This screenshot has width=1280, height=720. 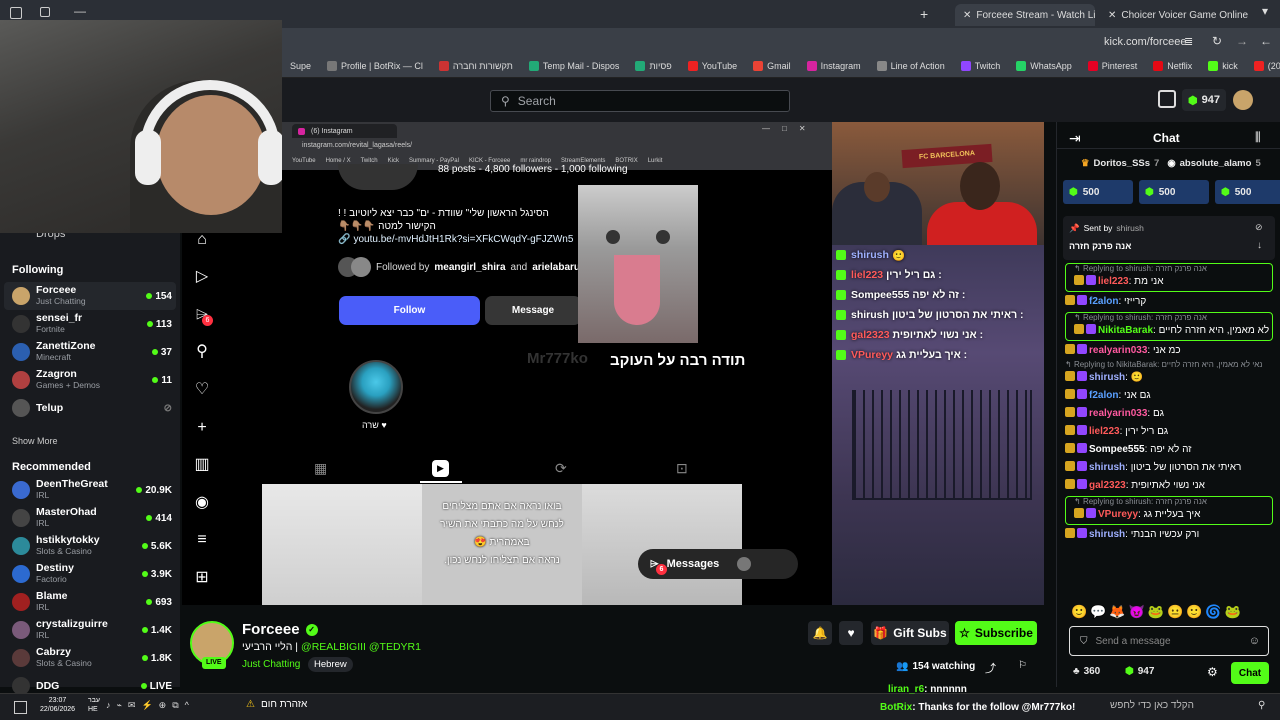 I want to click on window-controls-icon: —□✕, so click(x=790, y=128).